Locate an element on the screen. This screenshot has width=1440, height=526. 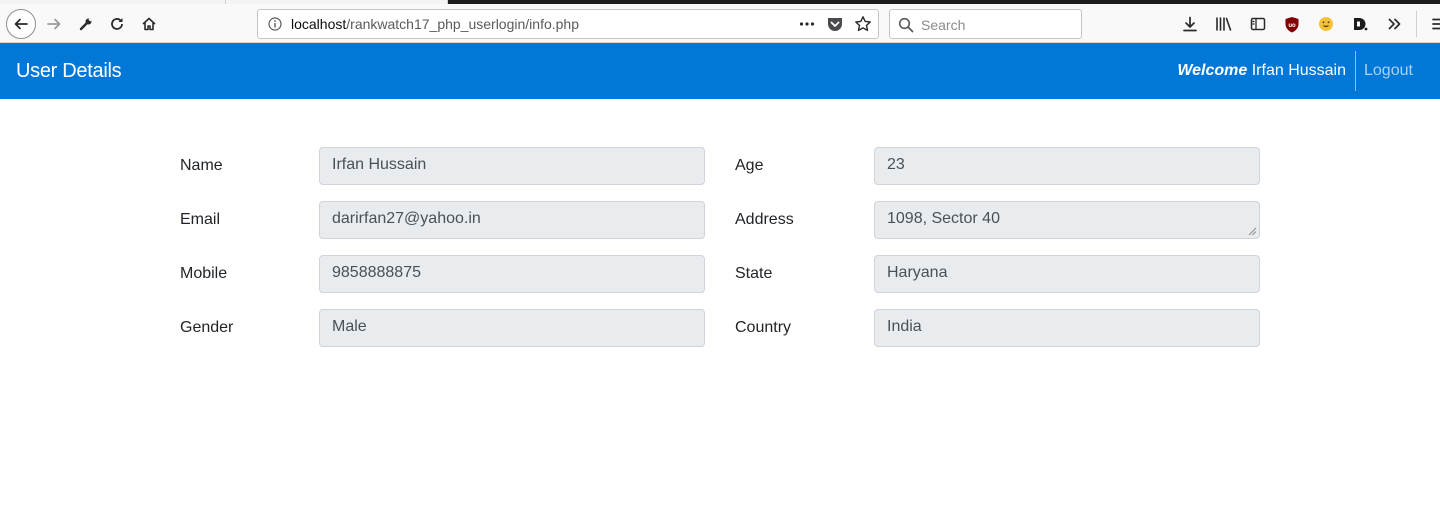
logout-link: Logout is located at coordinates (1388, 71).